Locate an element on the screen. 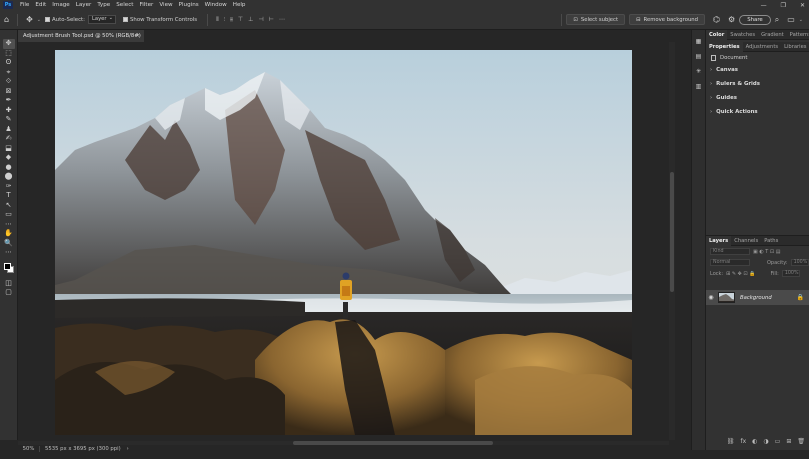 The image size is (809, 459). menu-help: Help is located at coordinates (239, 5).